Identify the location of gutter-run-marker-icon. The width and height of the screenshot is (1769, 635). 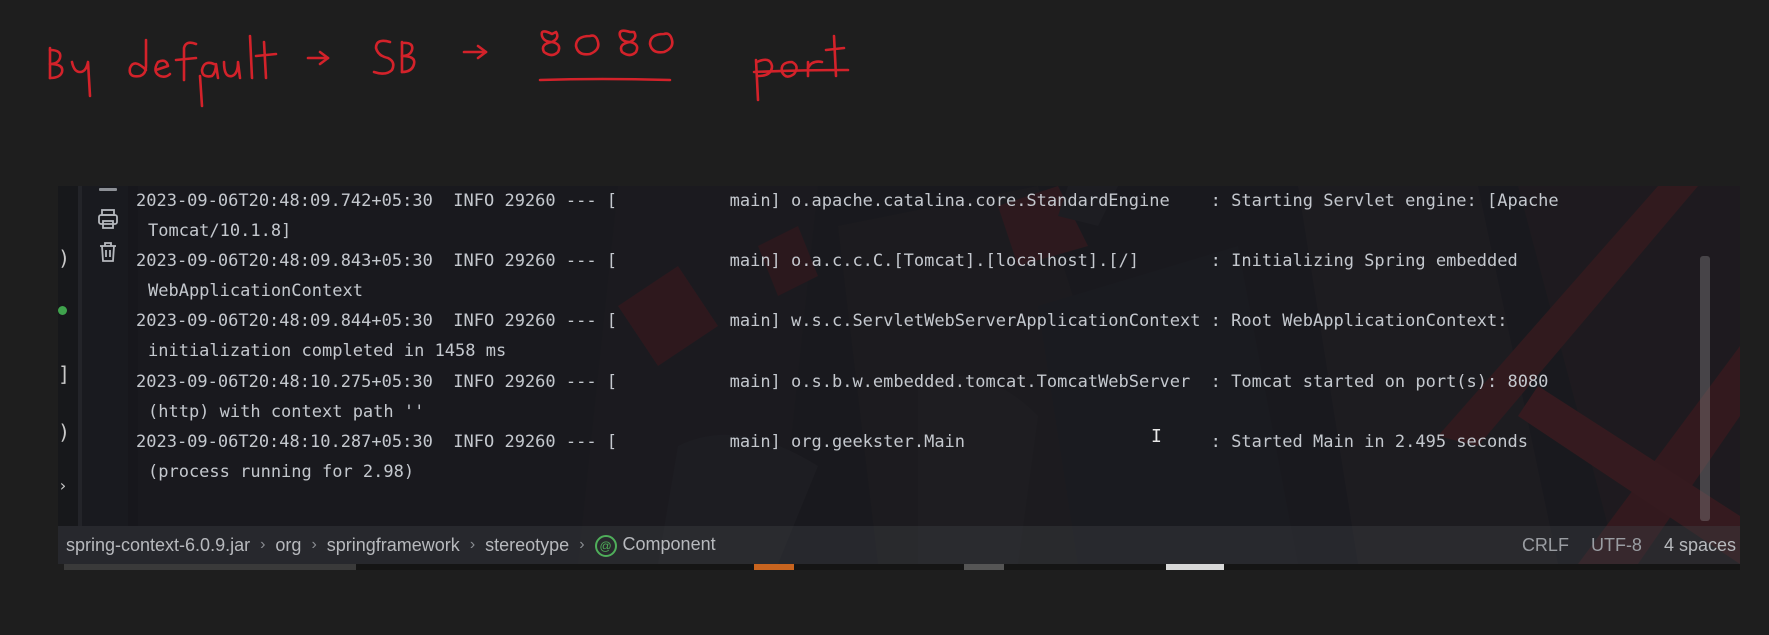
(62, 310).